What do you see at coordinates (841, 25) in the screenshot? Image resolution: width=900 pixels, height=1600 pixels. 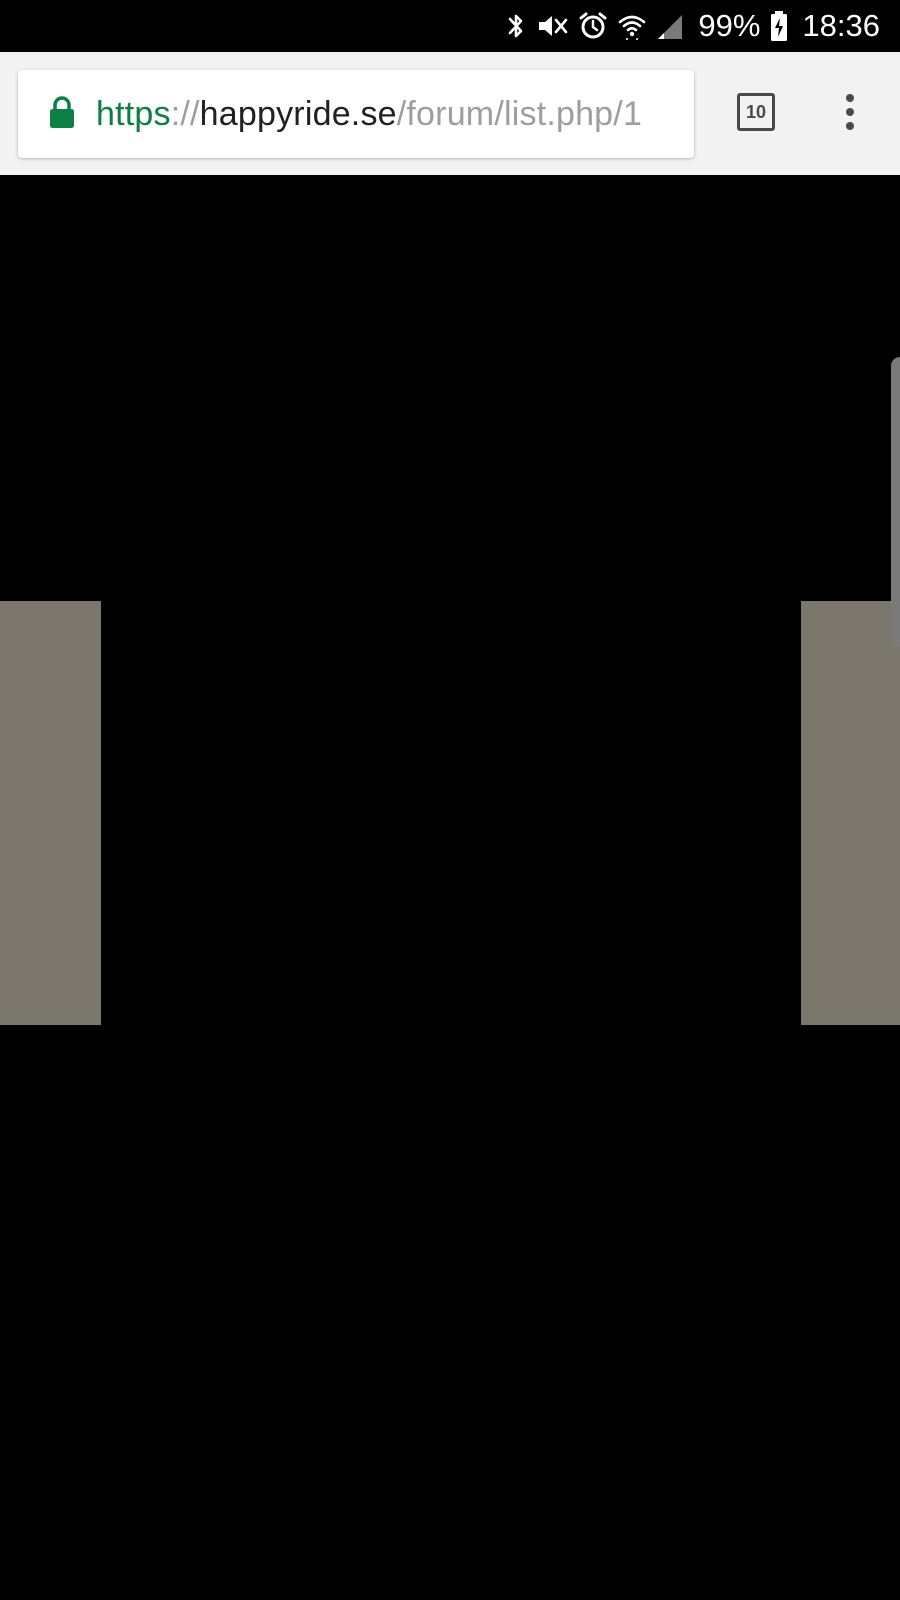 I see `clock: 18:36` at bounding box center [841, 25].